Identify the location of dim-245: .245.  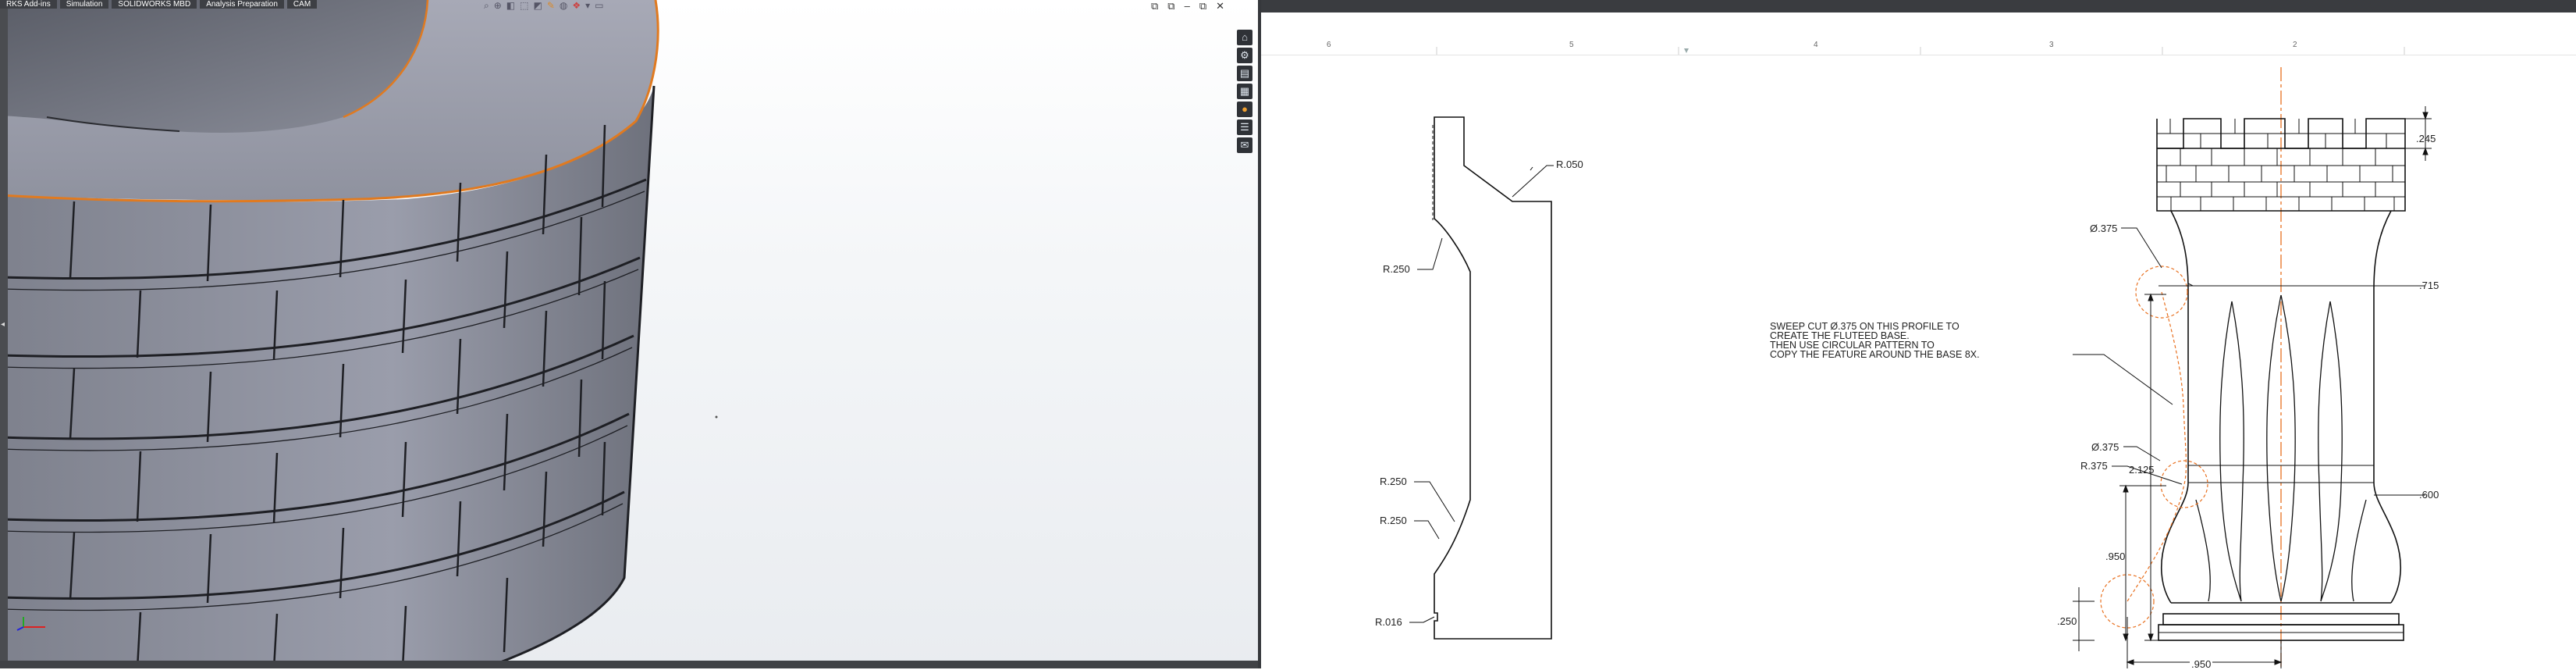
(2426, 138).